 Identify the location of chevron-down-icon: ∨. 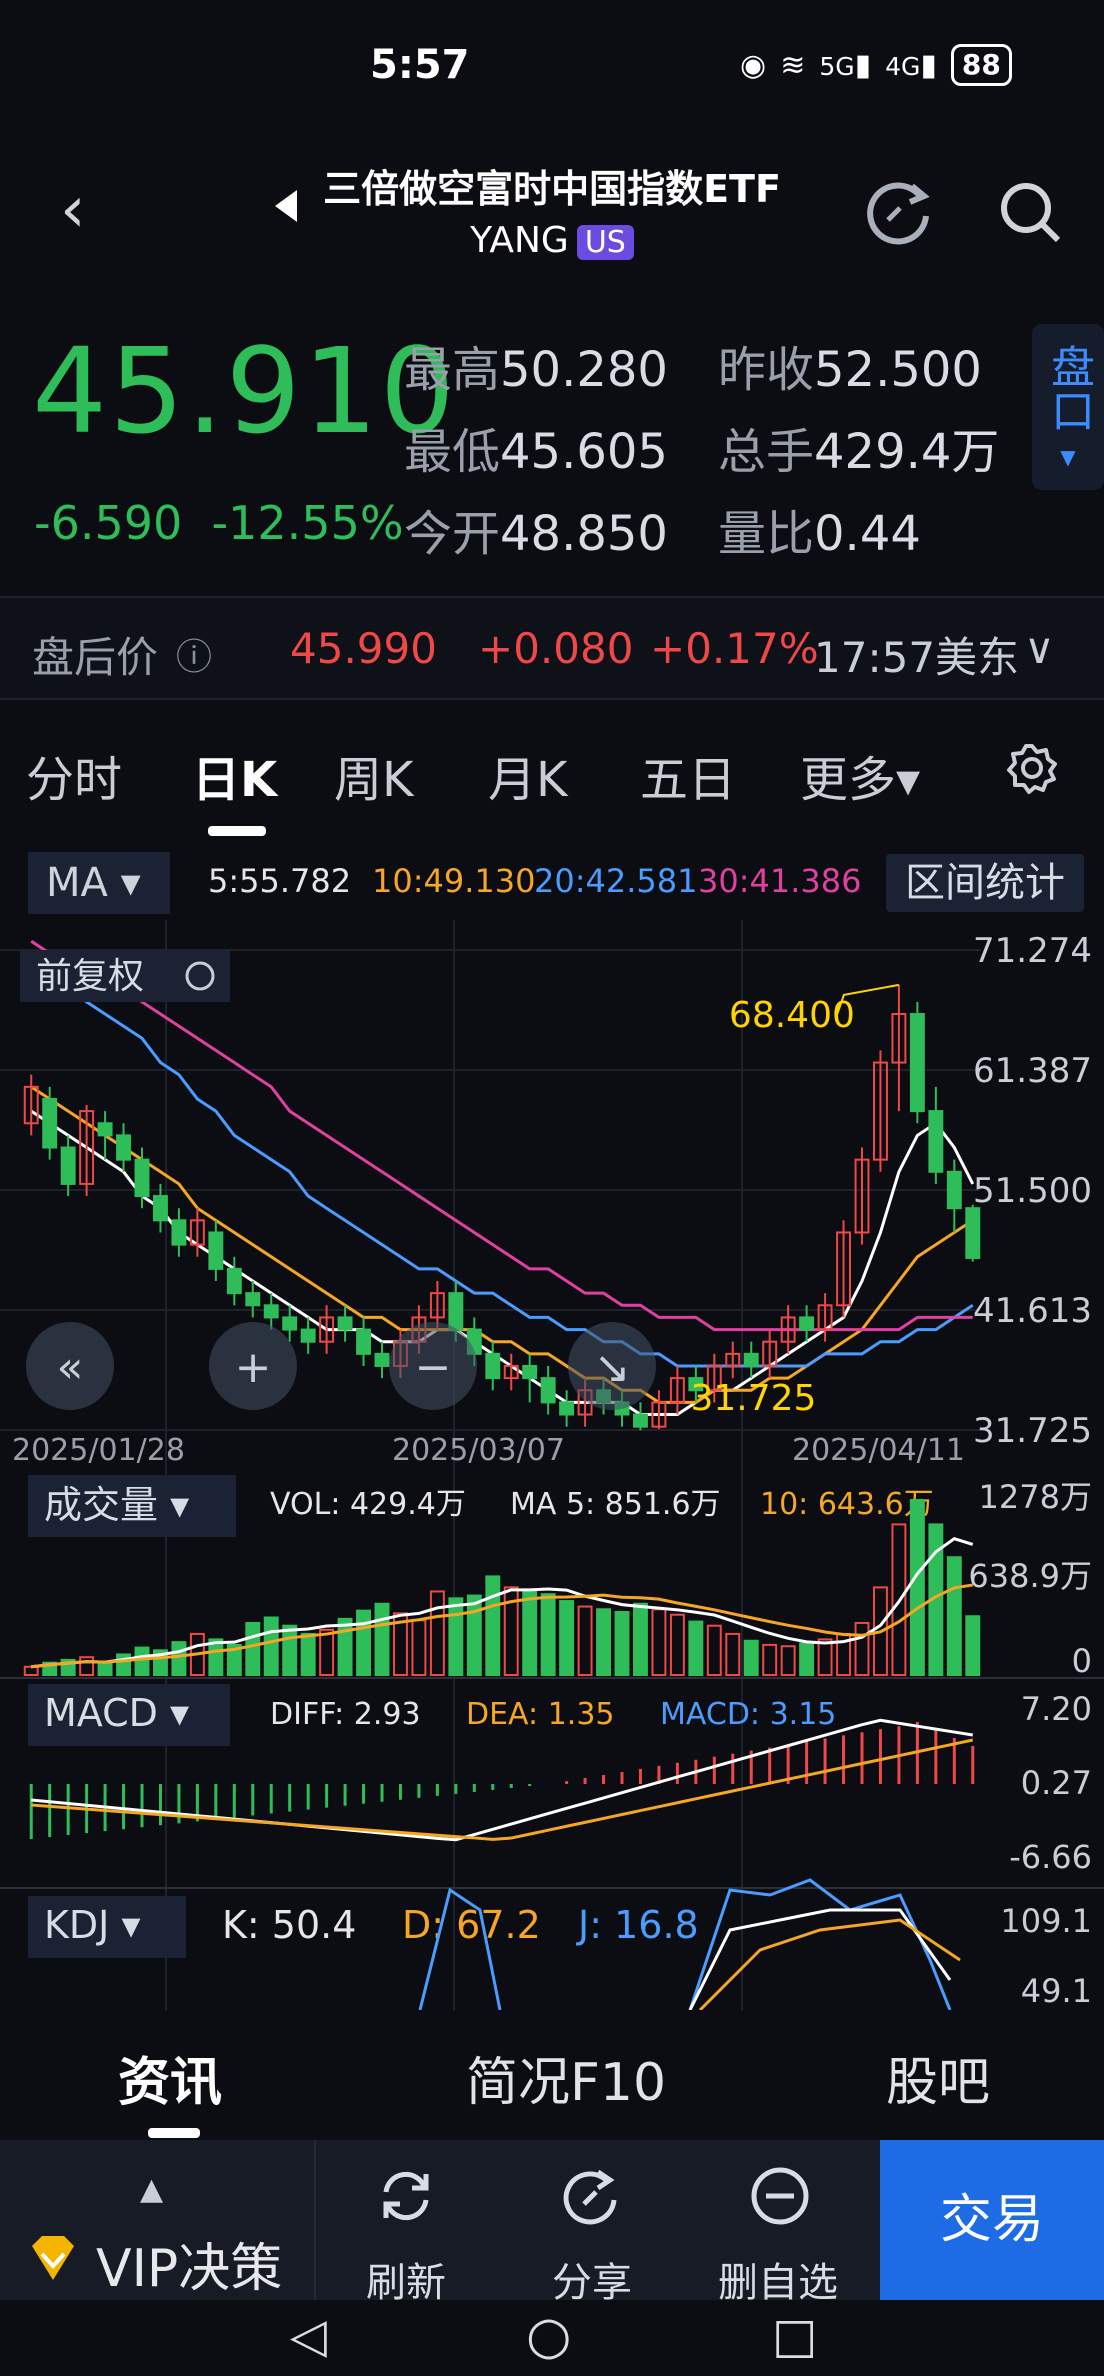
(1039, 648).